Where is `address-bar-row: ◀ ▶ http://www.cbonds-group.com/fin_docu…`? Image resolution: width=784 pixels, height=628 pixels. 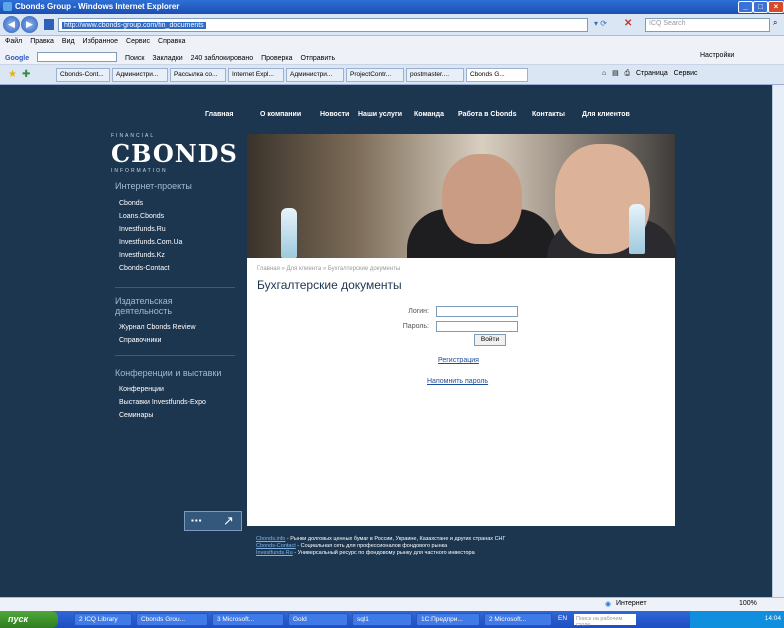 address-bar-row: ◀ ▶ http://www.cbonds-group.com/fin_docu… is located at coordinates (392, 25).